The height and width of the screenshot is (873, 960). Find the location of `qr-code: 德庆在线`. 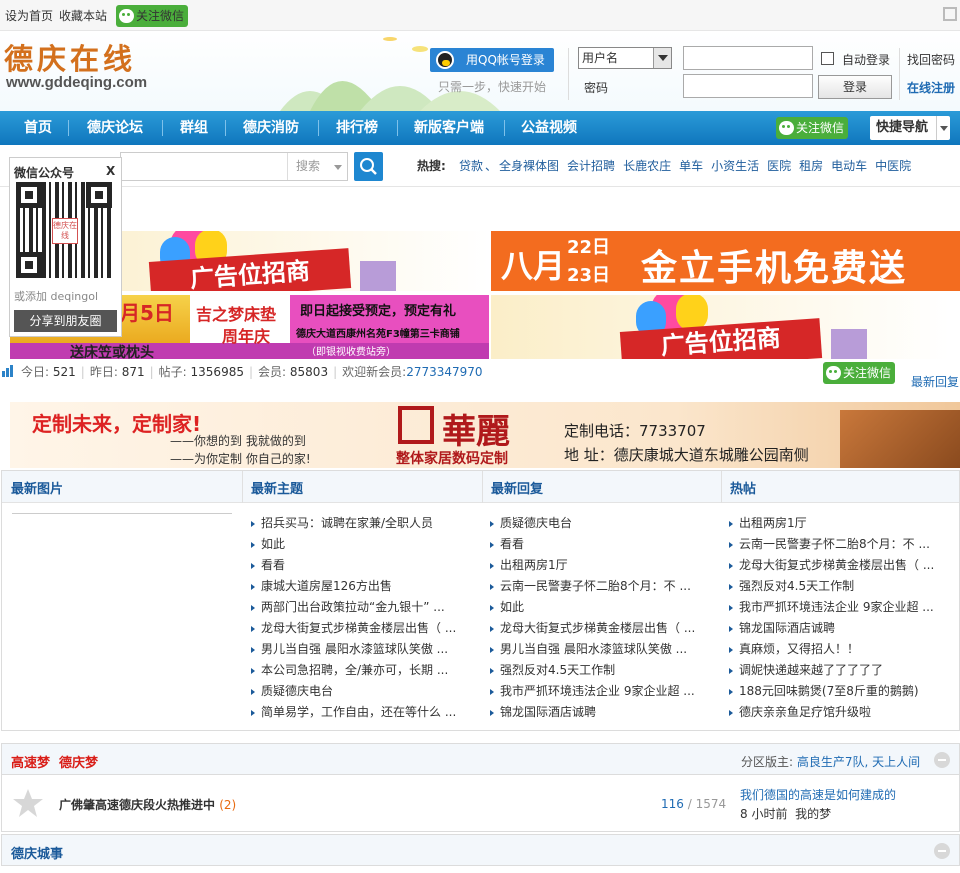

qr-code: 德庆在线 is located at coordinates (64, 230).